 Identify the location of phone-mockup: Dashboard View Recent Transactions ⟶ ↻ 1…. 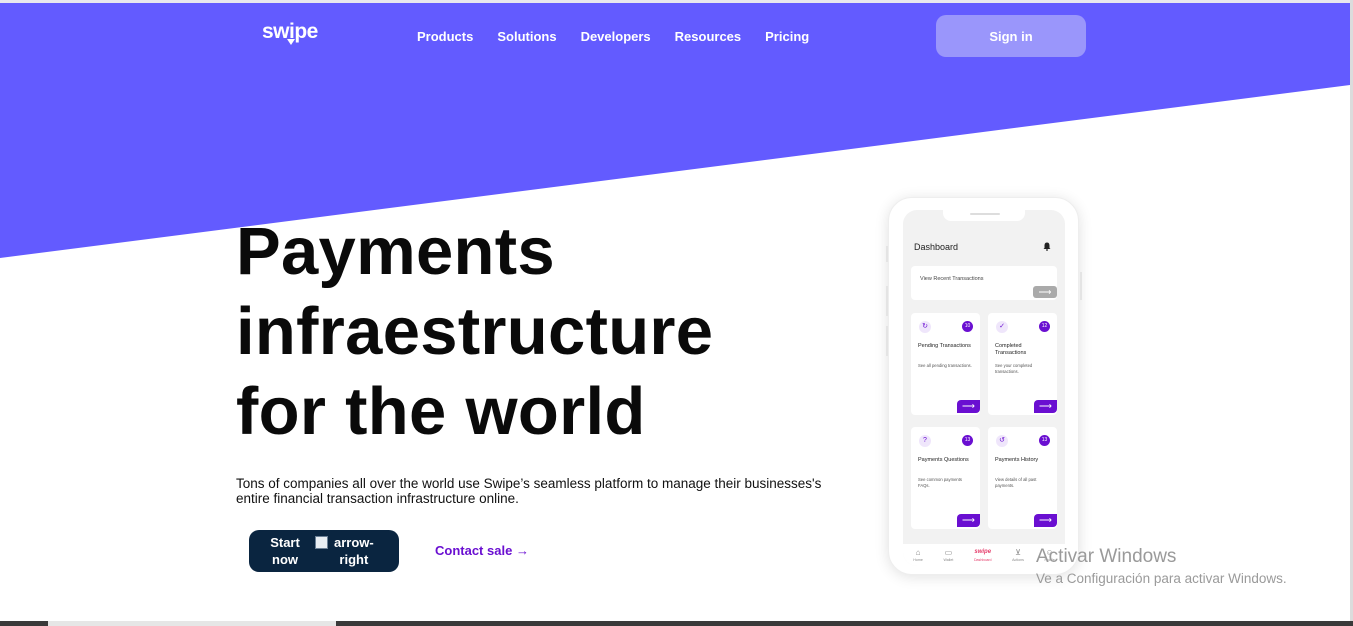
(984, 386).